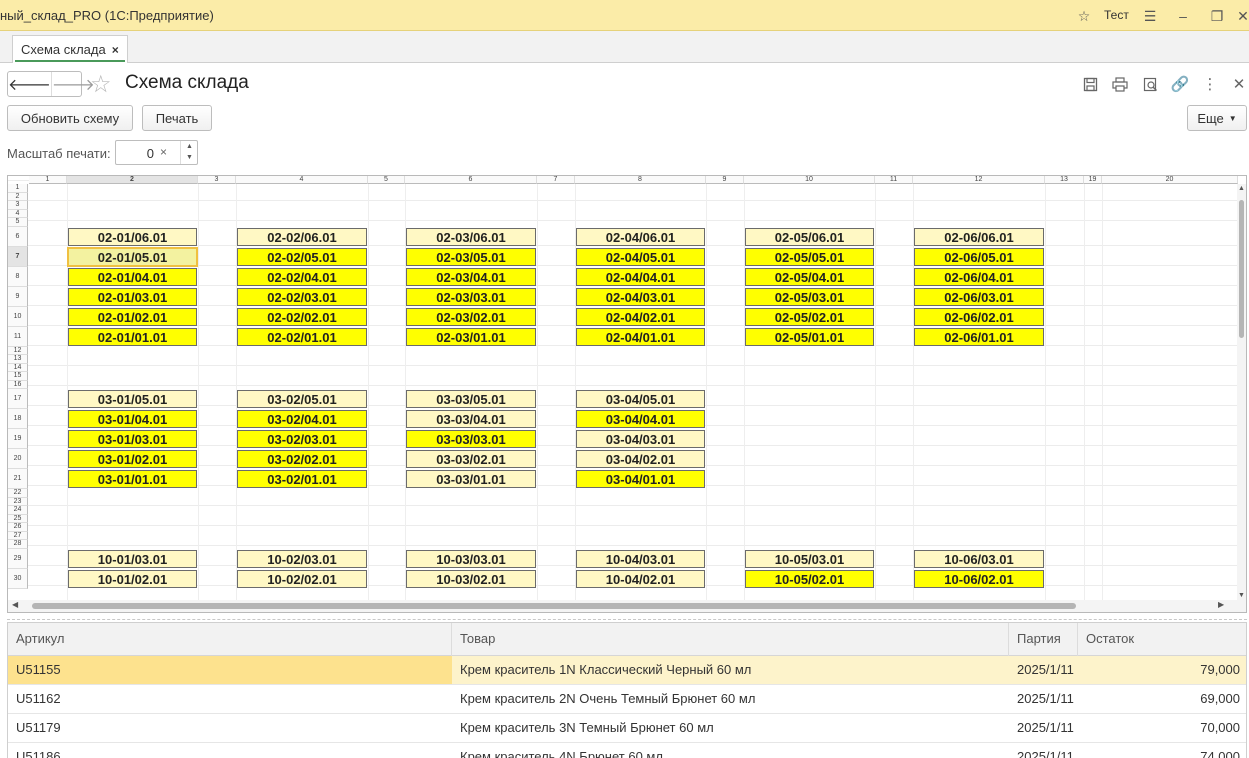 This screenshot has height=758, width=1249. Describe the element at coordinates (302, 399) in the screenshot. I see `storage-cell: 03-02/05.01` at that location.